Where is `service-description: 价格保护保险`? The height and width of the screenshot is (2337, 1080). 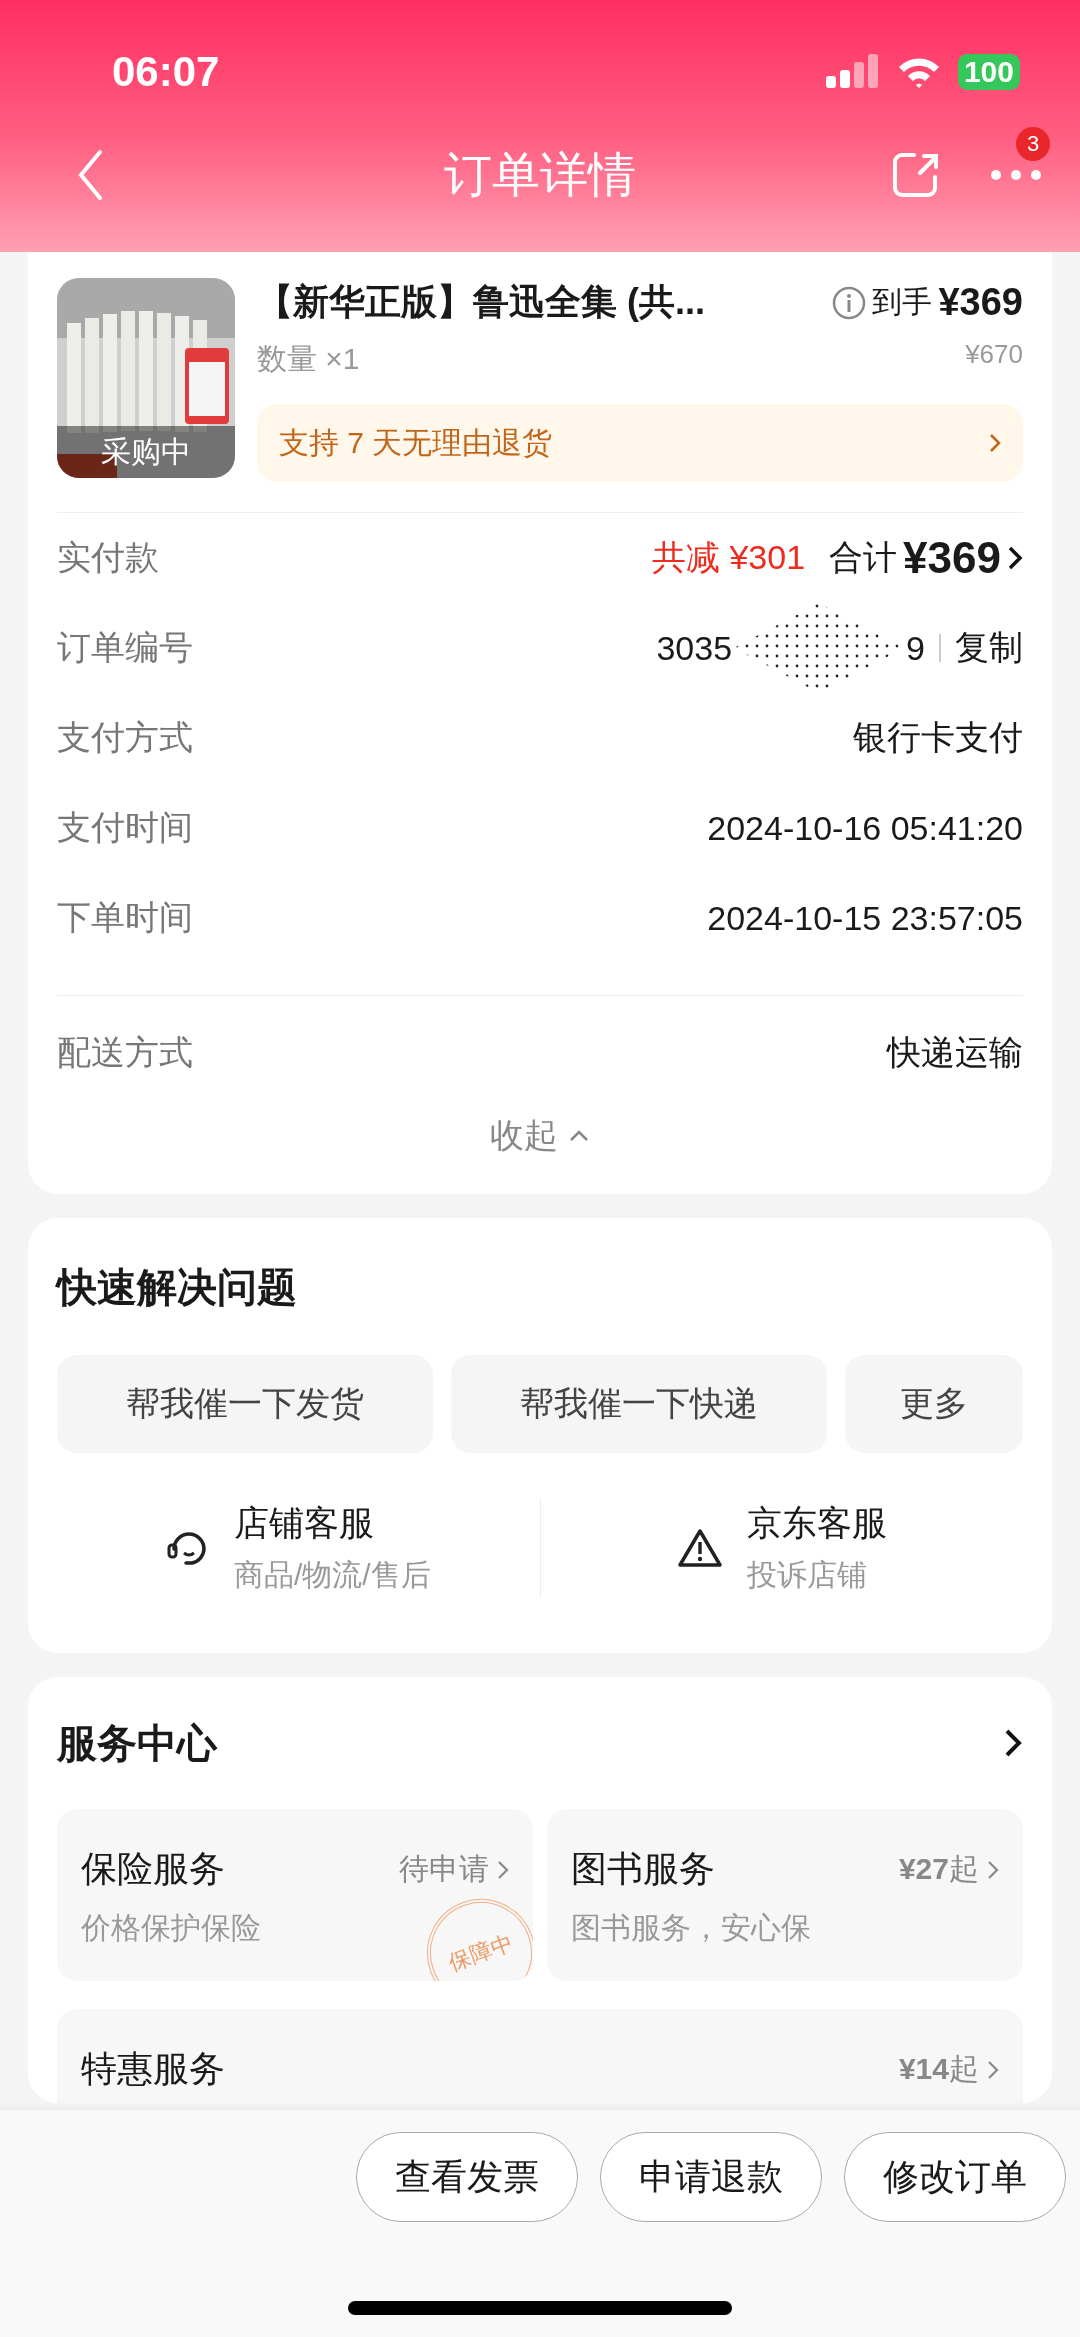
service-description: 价格保护保险 is located at coordinates (171, 1928).